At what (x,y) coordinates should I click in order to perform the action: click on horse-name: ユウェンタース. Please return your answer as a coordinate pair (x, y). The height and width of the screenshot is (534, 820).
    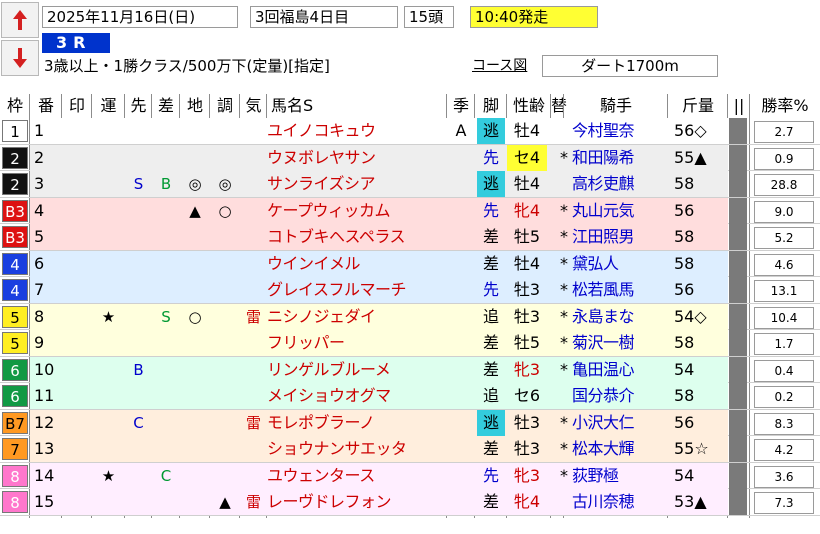
    Looking at the image, I should click on (357, 476).